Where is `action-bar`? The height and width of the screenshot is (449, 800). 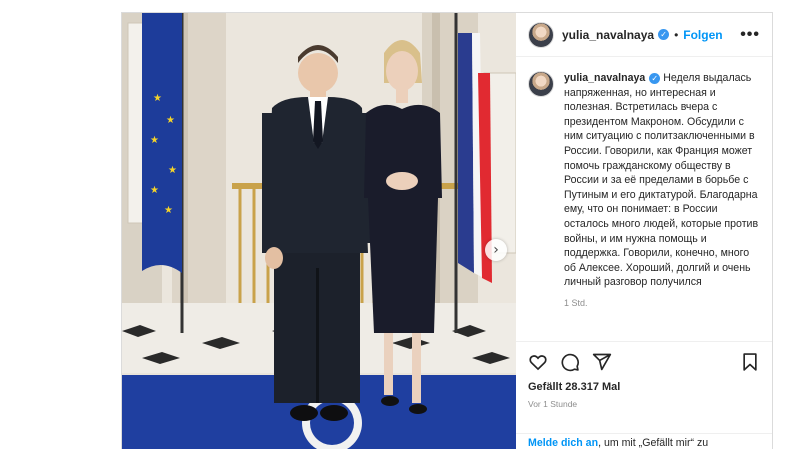
action-bar is located at coordinates (644, 361).